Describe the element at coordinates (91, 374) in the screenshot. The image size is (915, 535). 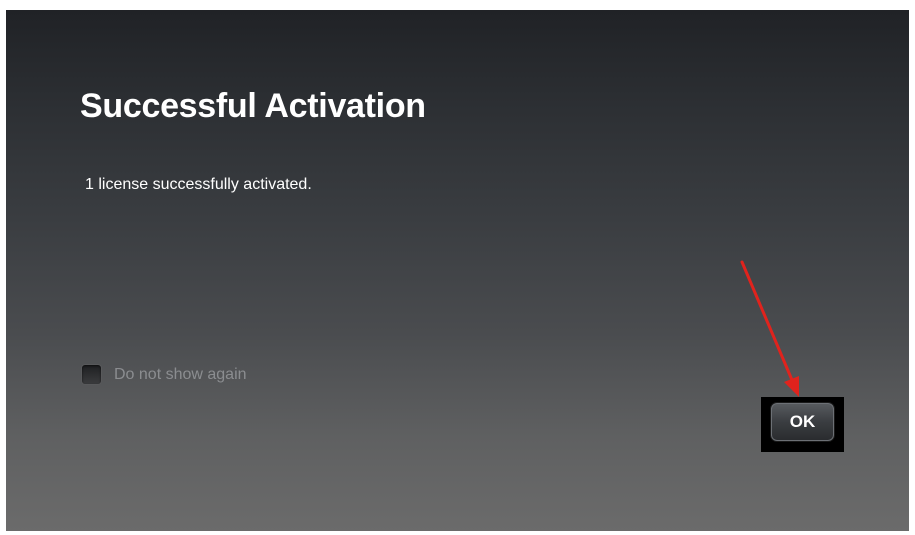
I see `do-not-show-again-checkbox` at that location.